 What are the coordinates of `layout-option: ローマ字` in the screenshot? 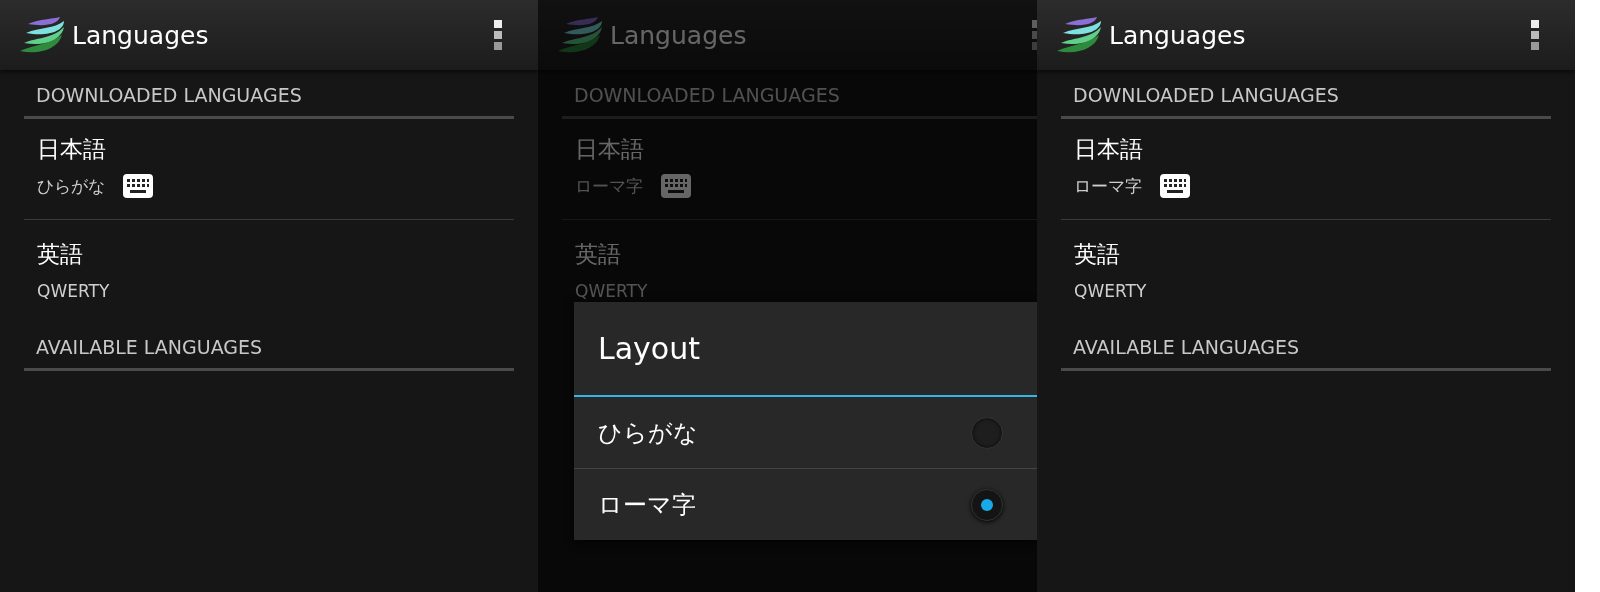 It's located at (805, 504).